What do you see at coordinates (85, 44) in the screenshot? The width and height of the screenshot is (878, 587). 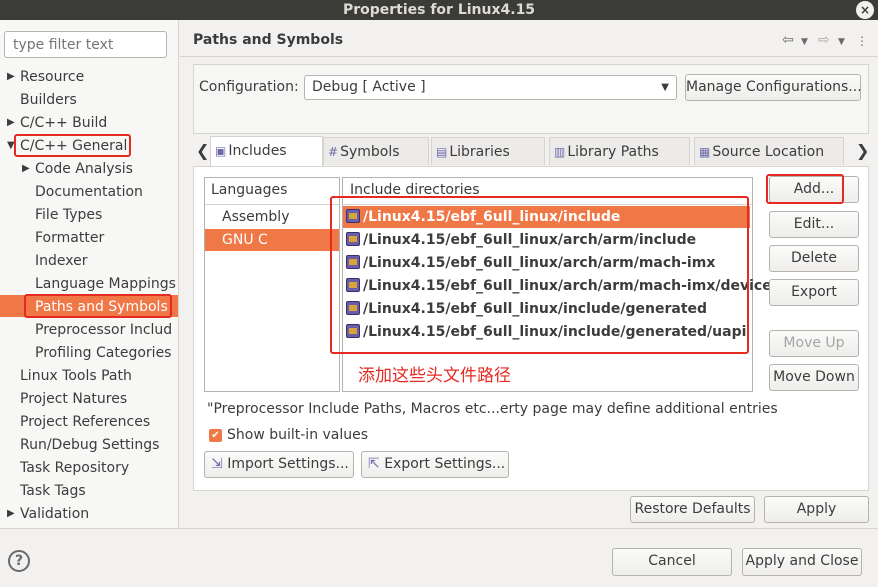 I see `filter-input` at bounding box center [85, 44].